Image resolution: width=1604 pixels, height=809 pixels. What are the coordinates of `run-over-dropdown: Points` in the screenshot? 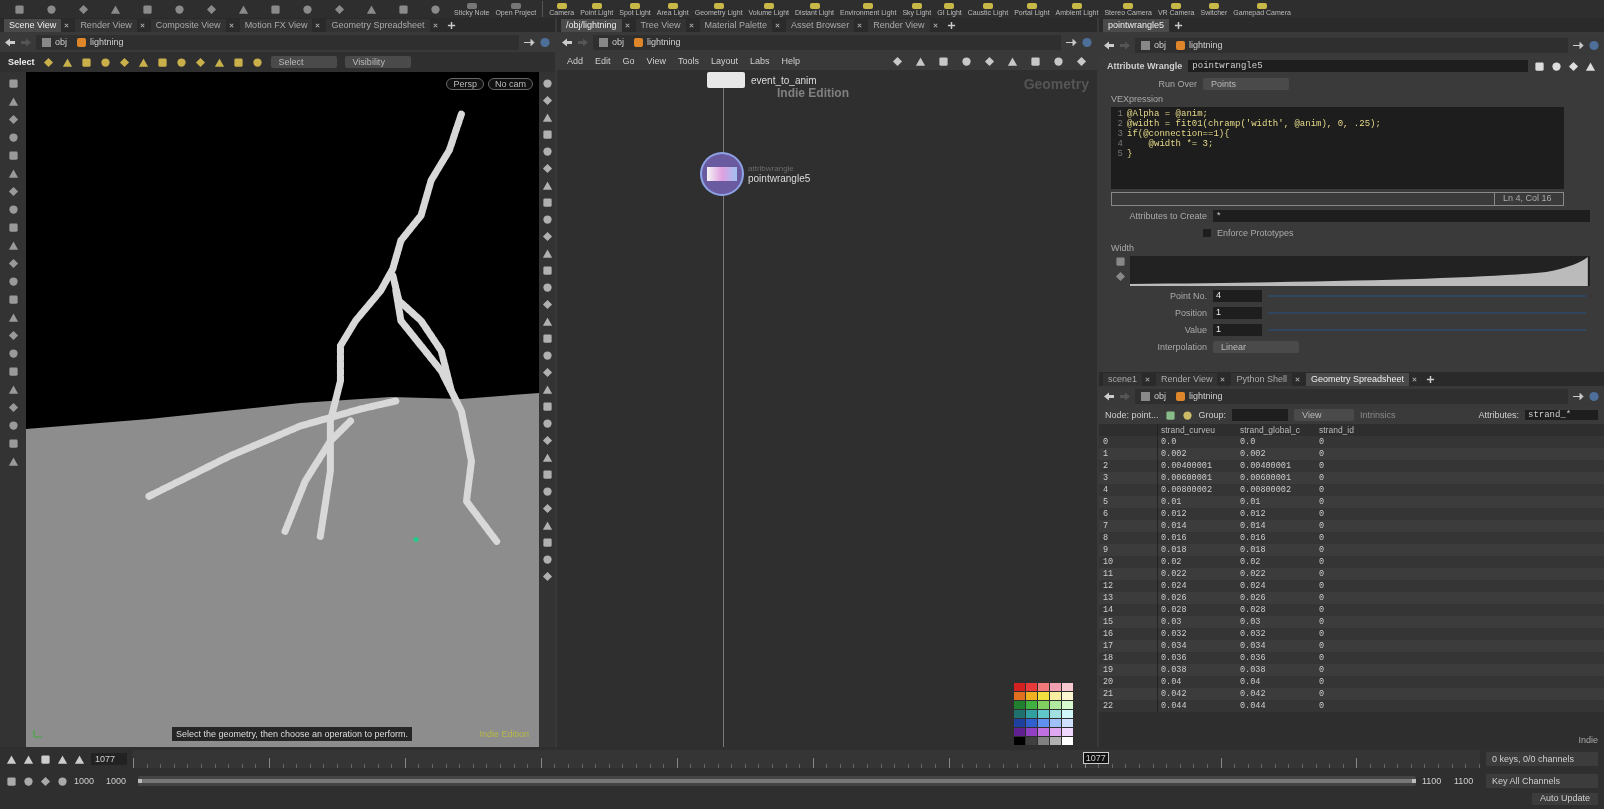 It's located at (1246, 84).